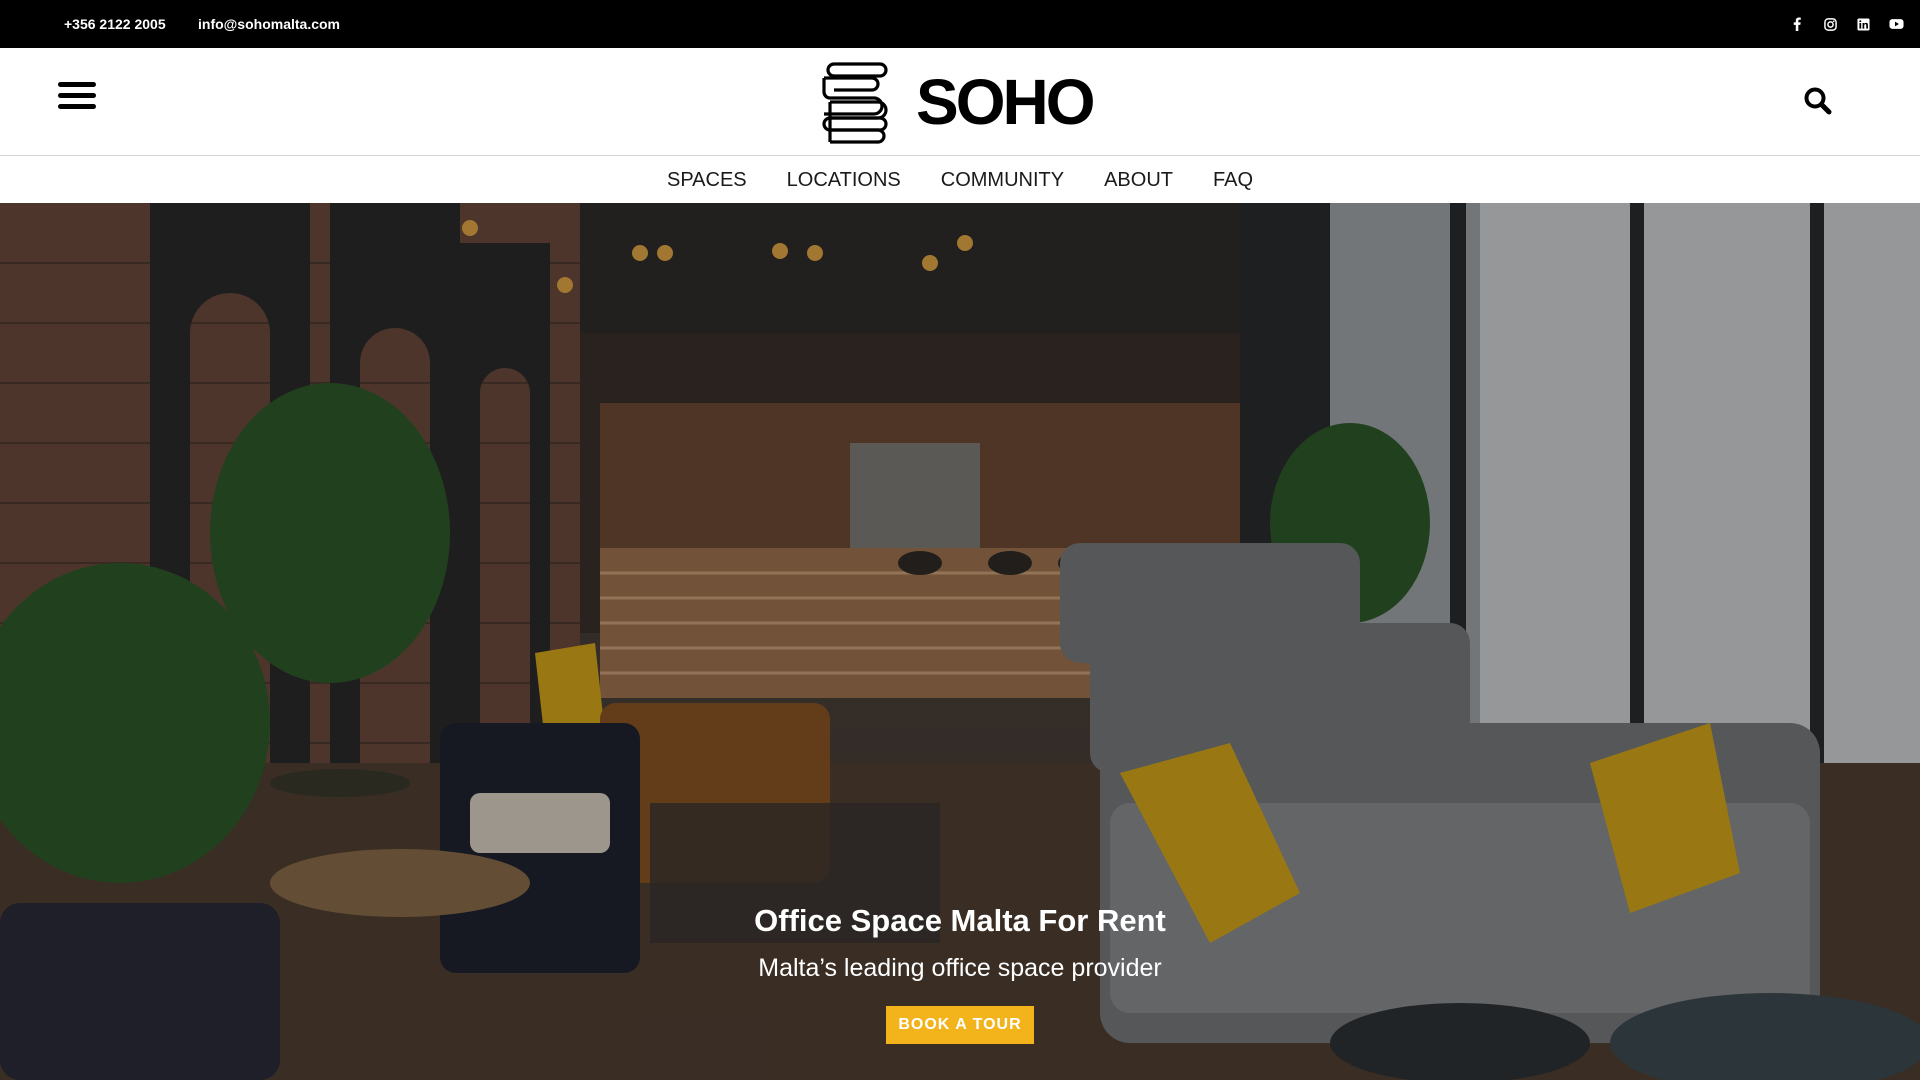  I want to click on logo-wordmark: SOHO, so click(1005, 102).